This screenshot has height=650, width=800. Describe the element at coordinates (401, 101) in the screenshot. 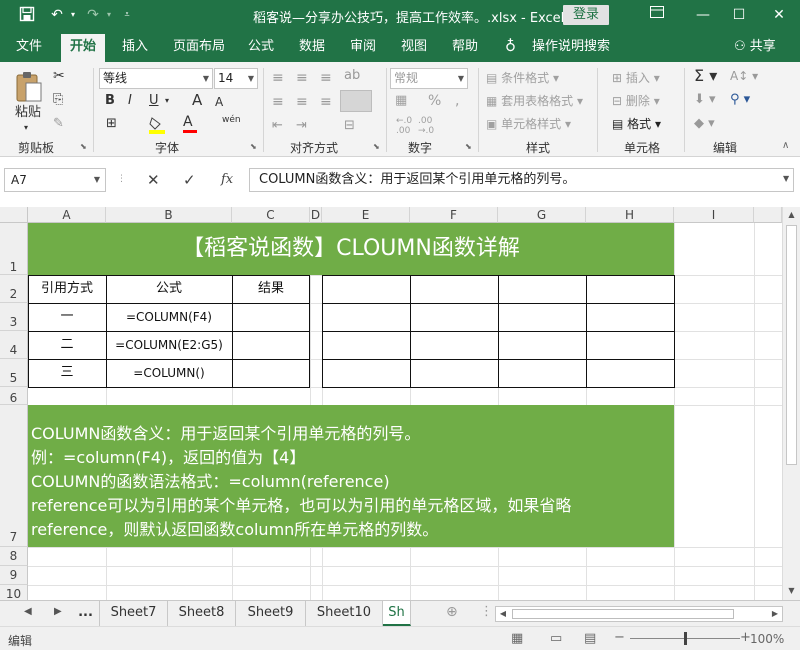

I see `accounting-format-icon: ▦` at that location.